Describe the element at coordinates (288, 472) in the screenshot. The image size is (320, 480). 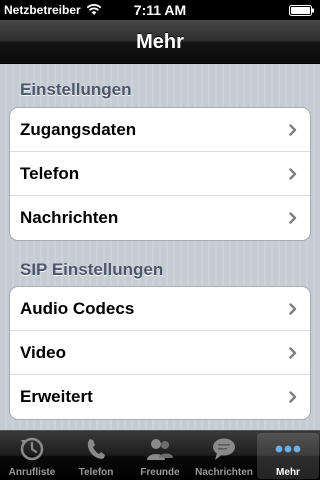
I see `tab-label: Mehr` at that location.